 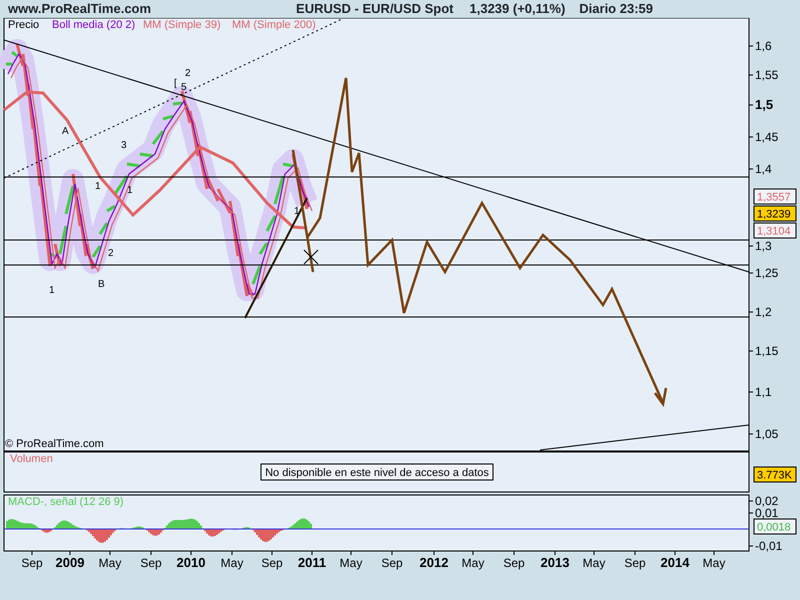 What do you see at coordinates (766, 513) in the screenshot?
I see `axis-tick-label: 0,01` at bounding box center [766, 513].